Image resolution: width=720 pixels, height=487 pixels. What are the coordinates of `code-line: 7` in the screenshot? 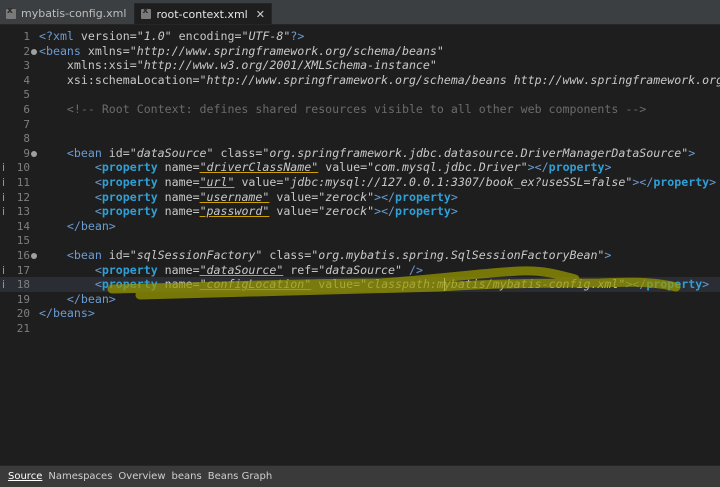 It's located at (360, 124).